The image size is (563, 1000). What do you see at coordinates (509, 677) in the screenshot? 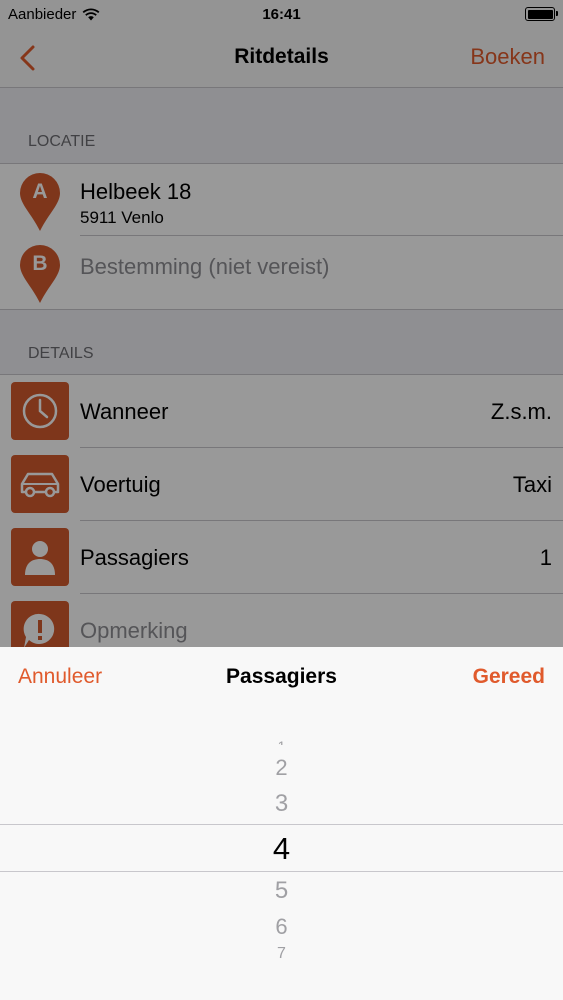
I see `done-button: Gereed` at bounding box center [509, 677].